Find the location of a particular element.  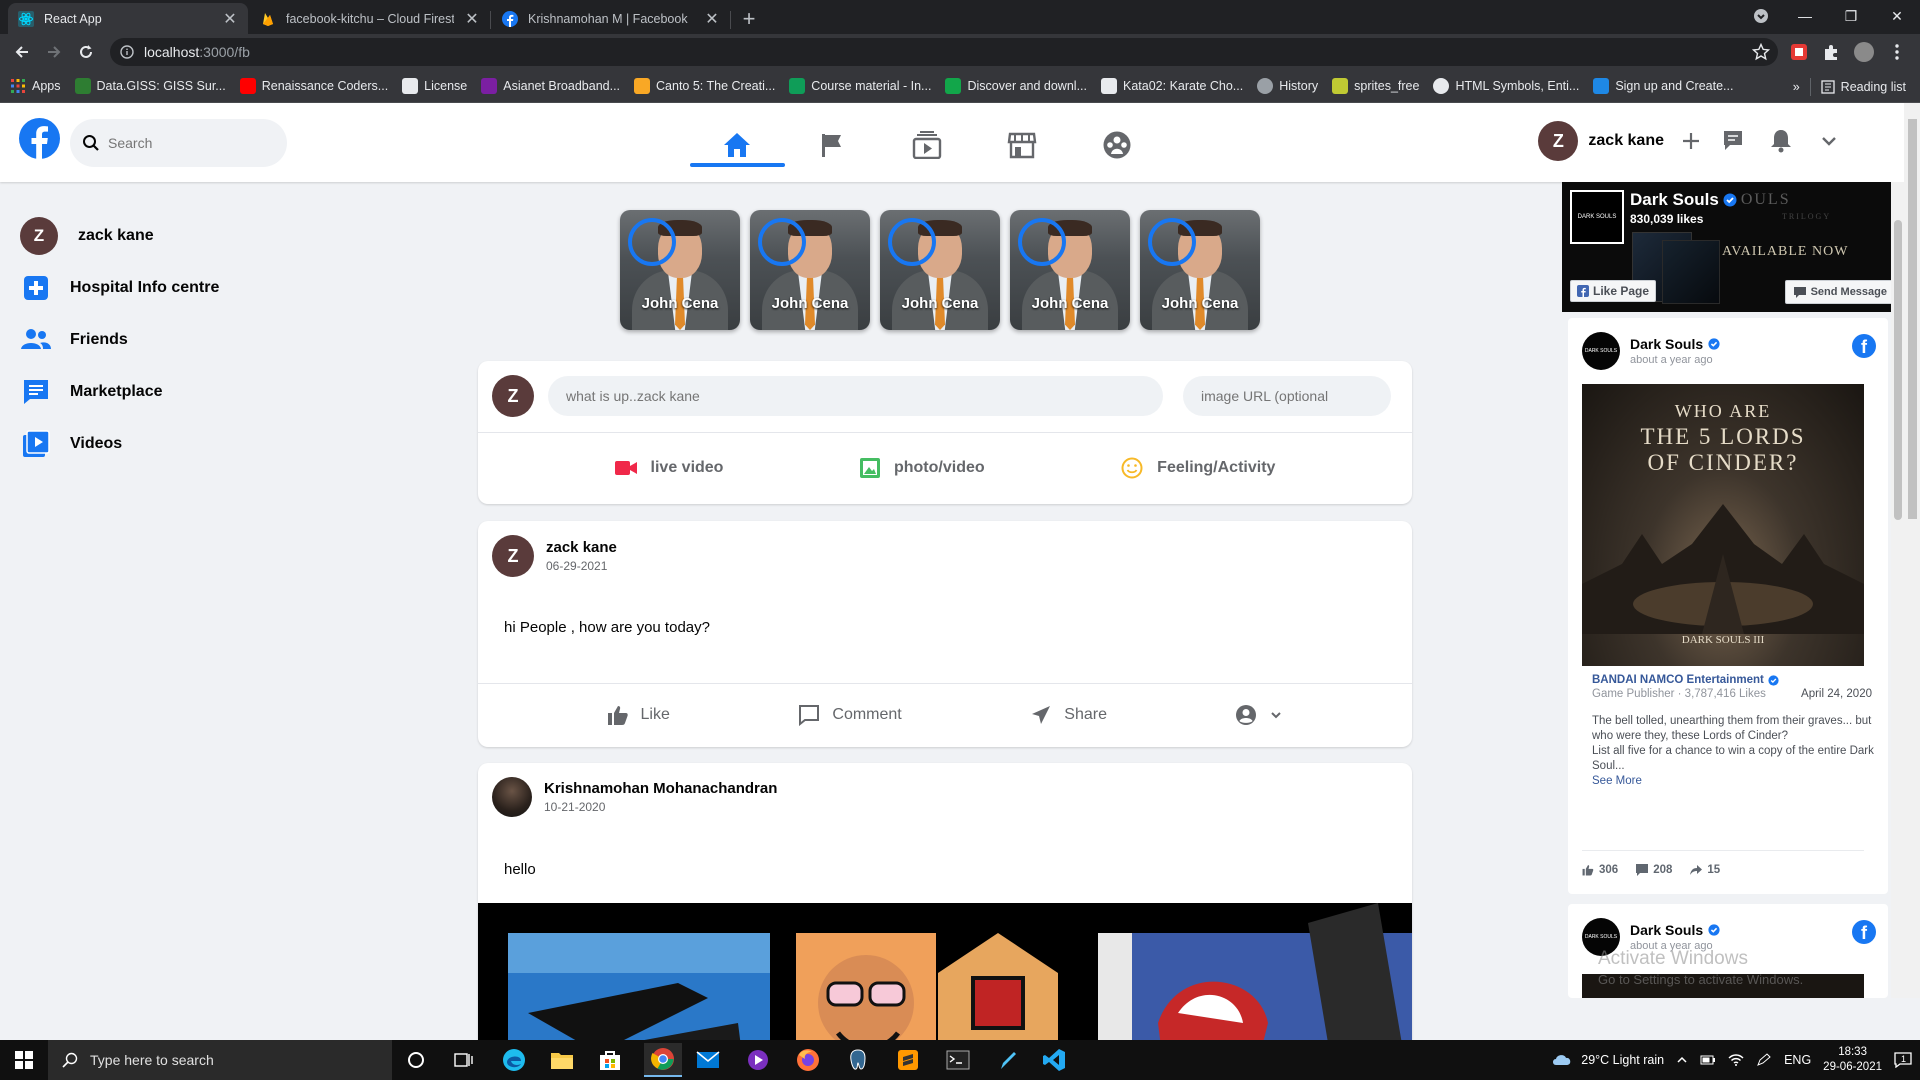

sidebar-item-profile: Z zack kane is located at coordinates (170, 236).